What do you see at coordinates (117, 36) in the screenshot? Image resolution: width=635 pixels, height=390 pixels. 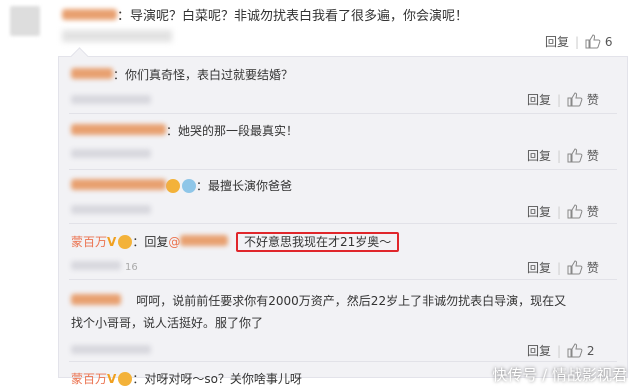 I see `main-comment-time` at bounding box center [117, 36].